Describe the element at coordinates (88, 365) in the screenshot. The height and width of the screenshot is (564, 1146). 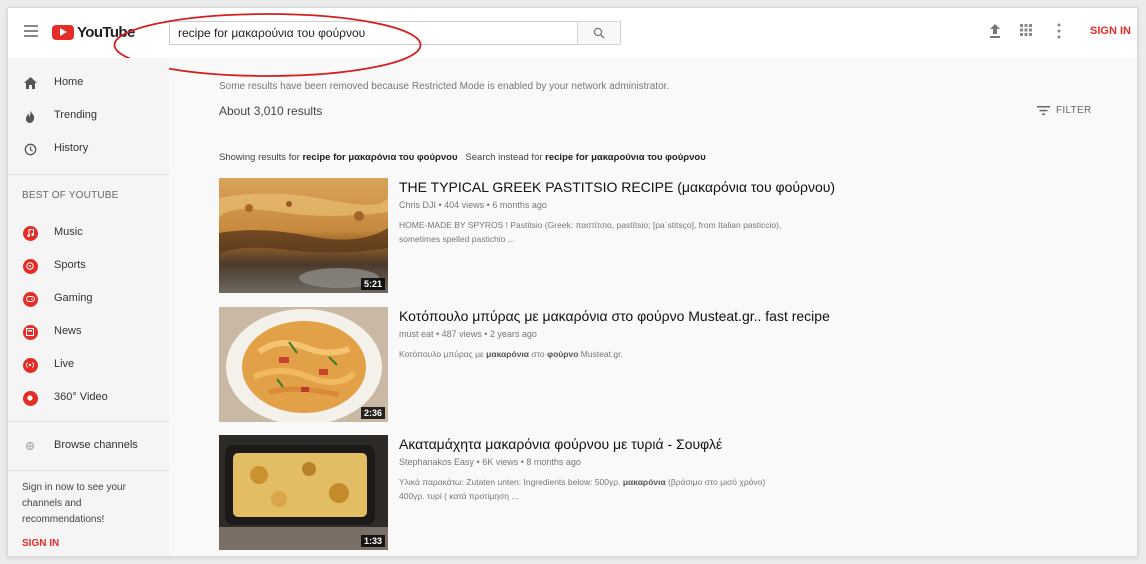
I see `sidebar-item-live: Live` at that location.